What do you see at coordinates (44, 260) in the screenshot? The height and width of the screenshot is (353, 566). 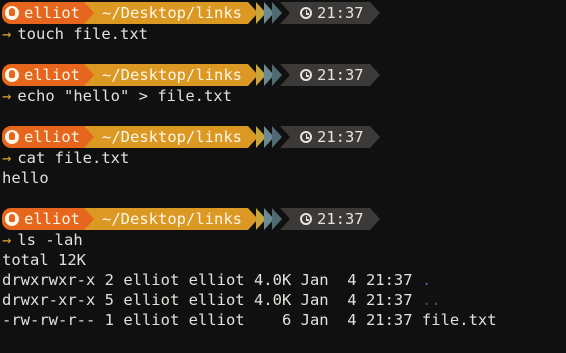 I see `output-line: total 12K` at bounding box center [44, 260].